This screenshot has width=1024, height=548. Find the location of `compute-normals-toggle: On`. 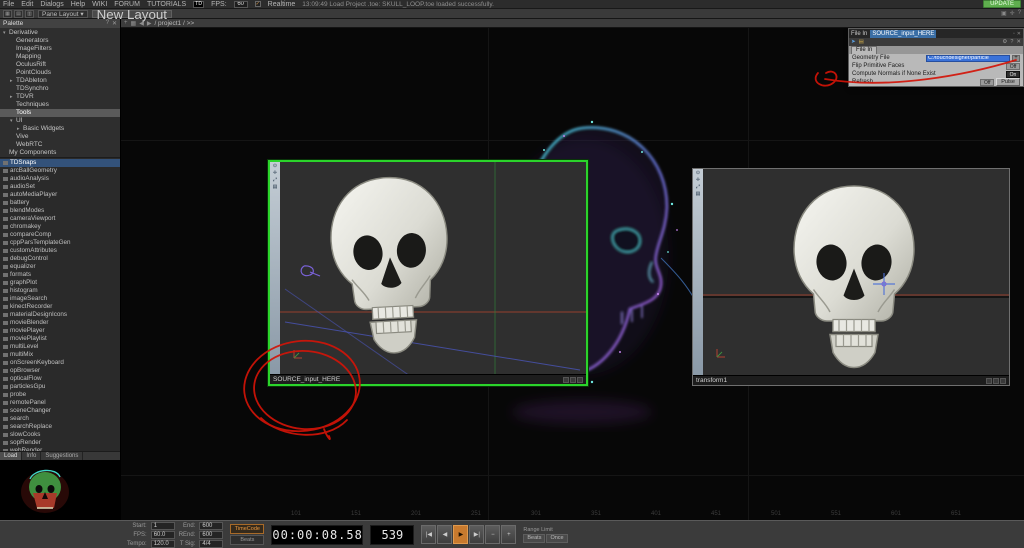

compute-normals-toggle: On is located at coordinates (1013, 74).